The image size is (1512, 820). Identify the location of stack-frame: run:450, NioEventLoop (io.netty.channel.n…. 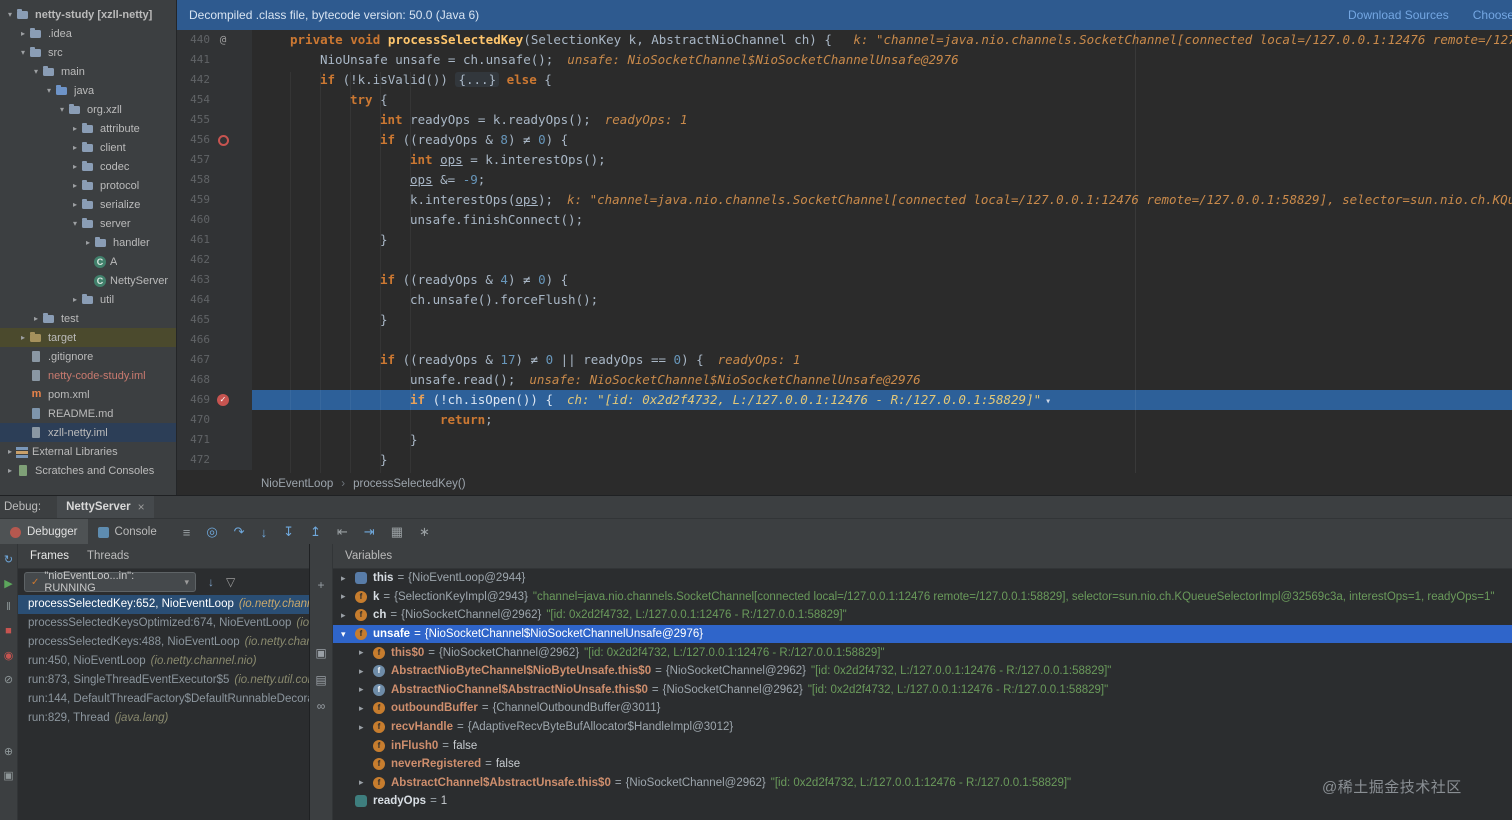
(163, 661).